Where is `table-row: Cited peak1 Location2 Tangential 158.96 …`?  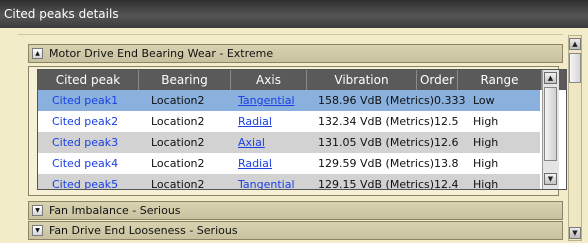 table-row: Cited peak1 Location2 Tangential 158.96 … is located at coordinates (289, 100).